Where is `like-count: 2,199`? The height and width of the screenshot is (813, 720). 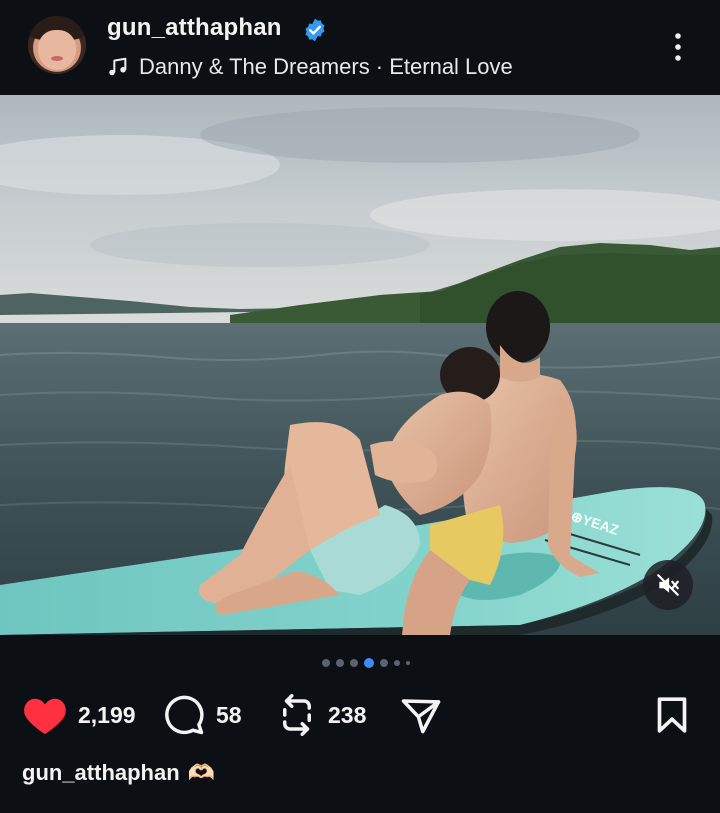
like-count: 2,199 is located at coordinates (107, 714).